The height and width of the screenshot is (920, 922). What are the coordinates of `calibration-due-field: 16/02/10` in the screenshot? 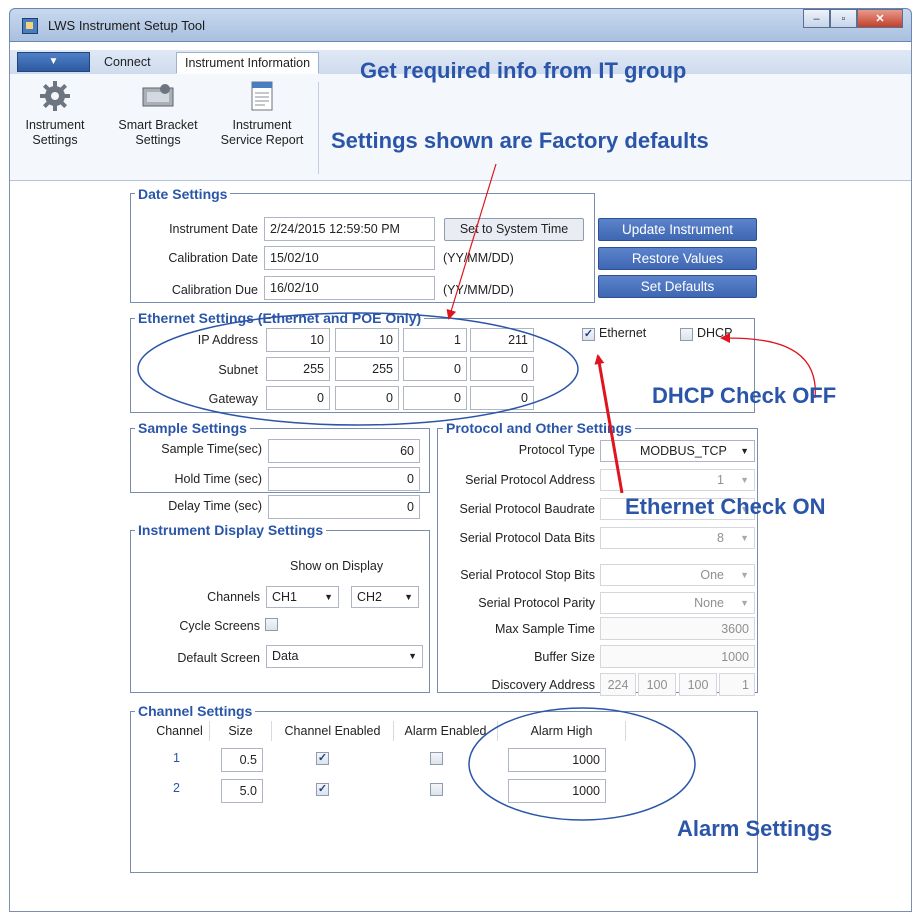 It's located at (349, 288).